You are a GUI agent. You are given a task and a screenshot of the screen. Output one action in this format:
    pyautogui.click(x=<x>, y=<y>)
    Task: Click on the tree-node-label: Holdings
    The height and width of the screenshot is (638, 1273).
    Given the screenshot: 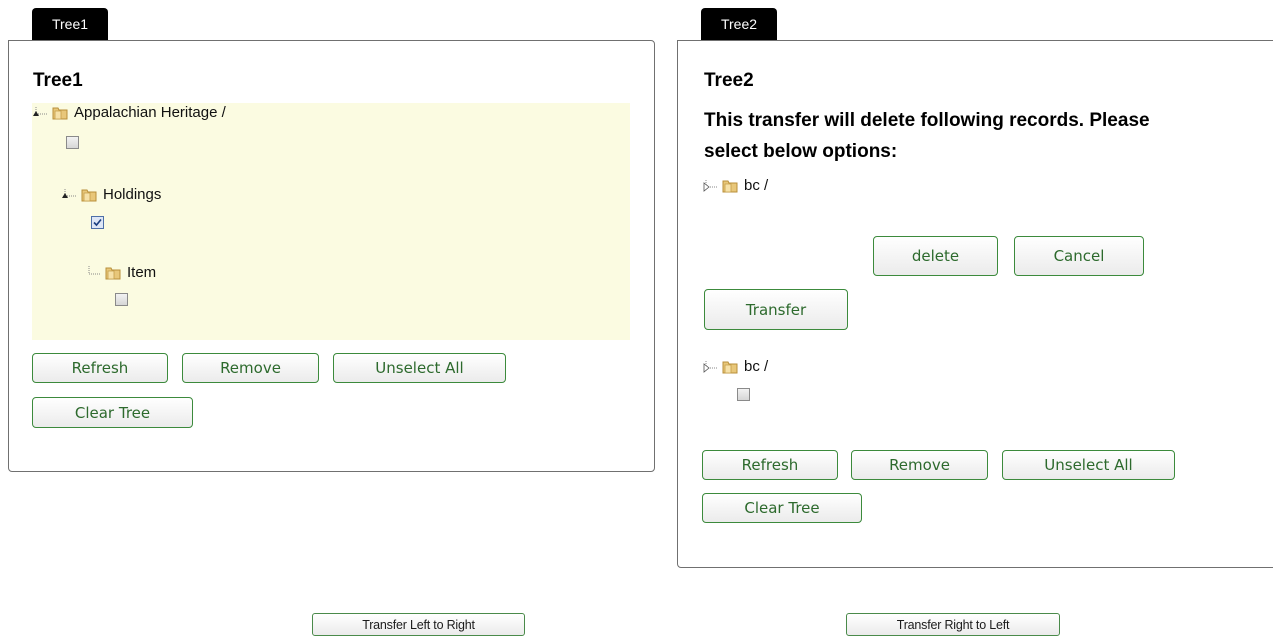 What is the action you would take?
    pyautogui.click(x=132, y=194)
    